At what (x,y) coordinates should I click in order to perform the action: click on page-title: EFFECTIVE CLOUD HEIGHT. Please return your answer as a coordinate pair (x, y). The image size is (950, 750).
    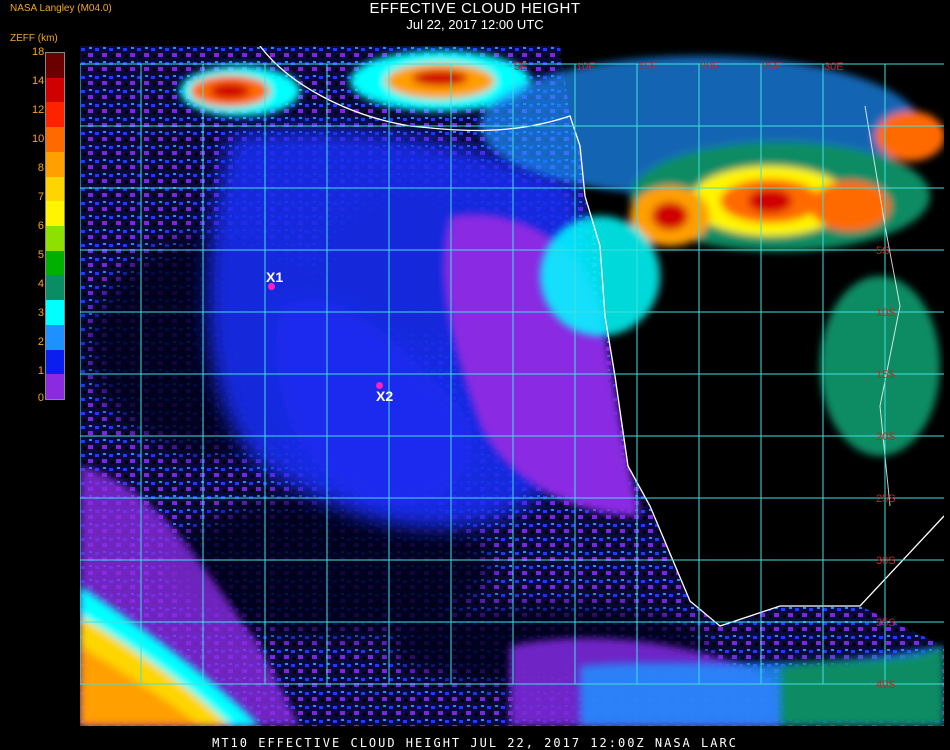
    Looking at the image, I should click on (475, 8).